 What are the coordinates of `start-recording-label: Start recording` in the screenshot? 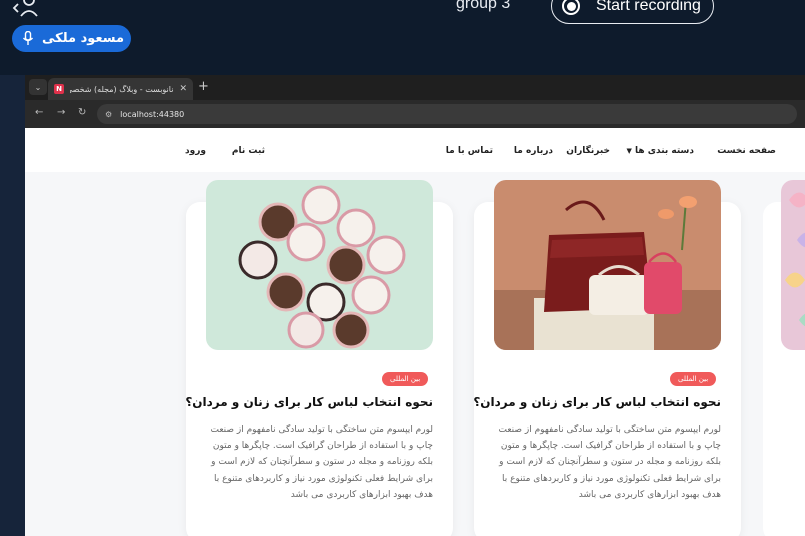 It's located at (648, 7).